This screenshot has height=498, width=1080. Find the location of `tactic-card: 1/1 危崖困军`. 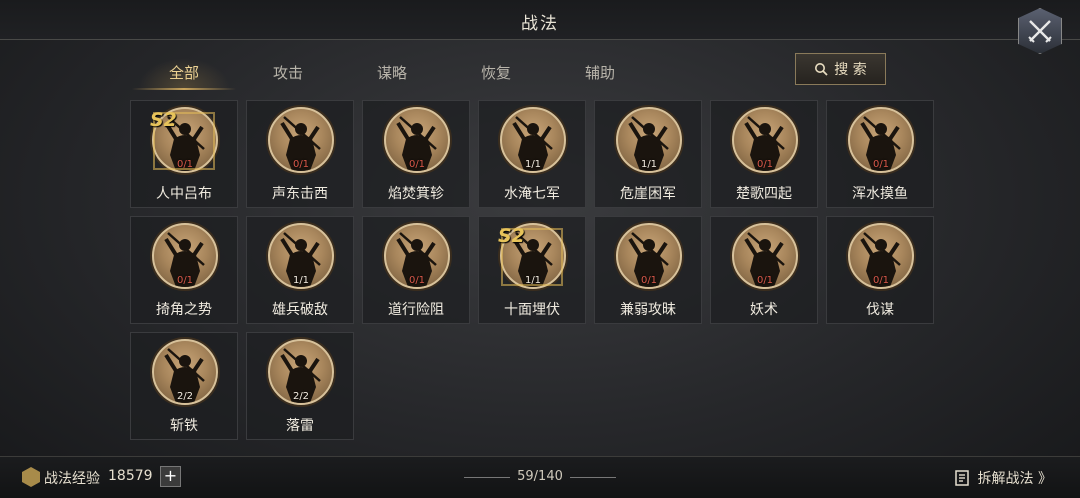

tactic-card: 1/1 危崖困军 is located at coordinates (648, 154).